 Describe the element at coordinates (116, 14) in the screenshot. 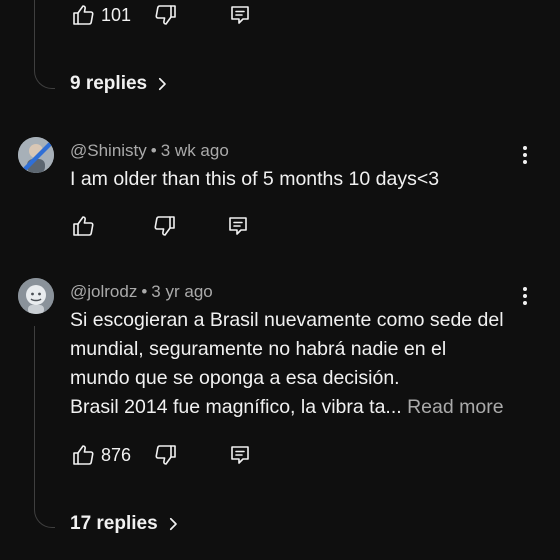

I see `like-count: 101` at that location.